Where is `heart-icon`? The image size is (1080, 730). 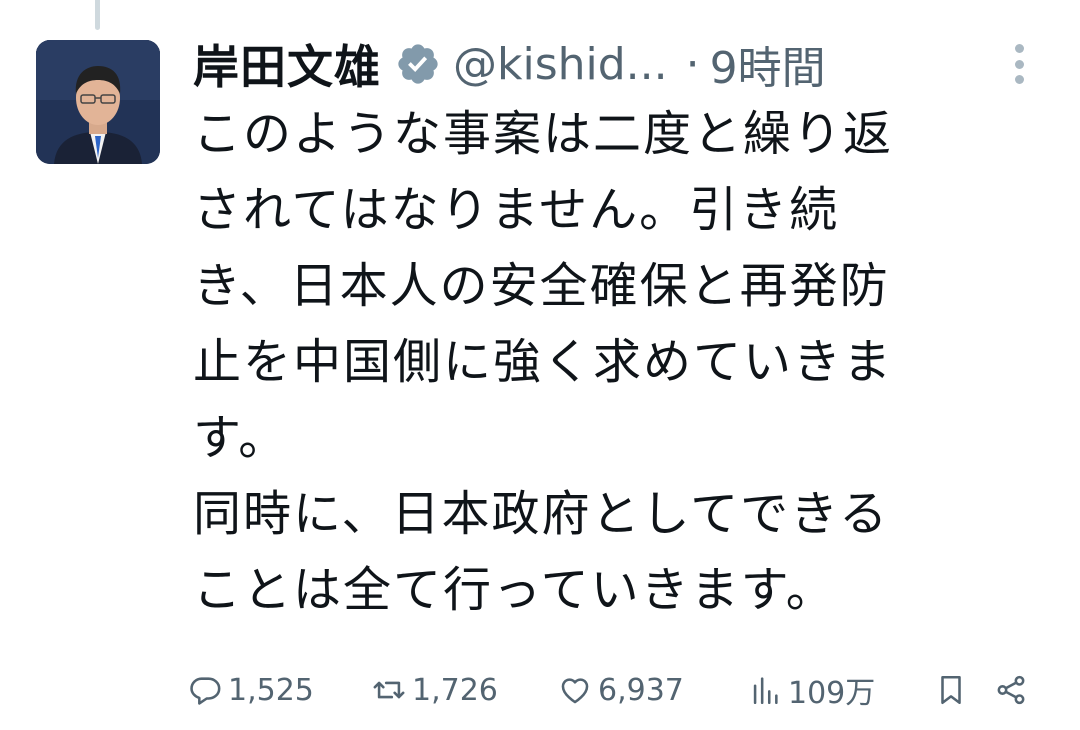 heart-icon is located at coordinates (575, 691).